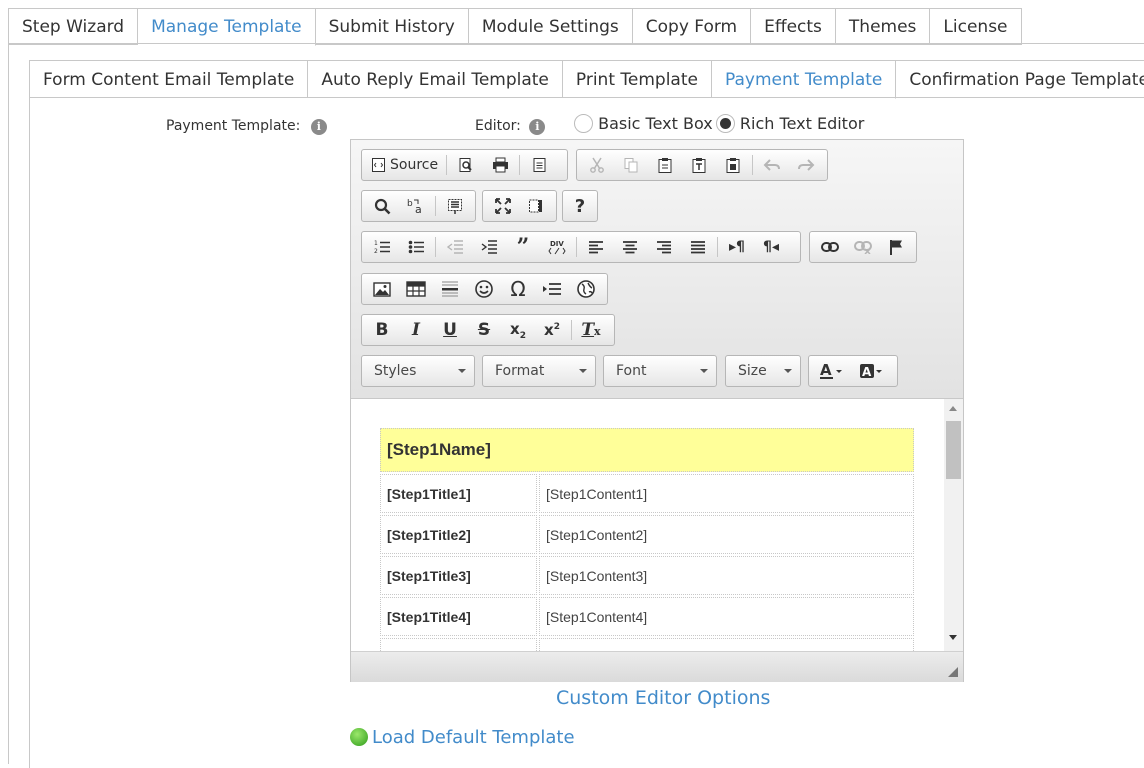 The width and height of the screenshot is (1144, 768). Describe the element at coordinates (597, 165) in the screenshot. I see `cut-button` at that location.